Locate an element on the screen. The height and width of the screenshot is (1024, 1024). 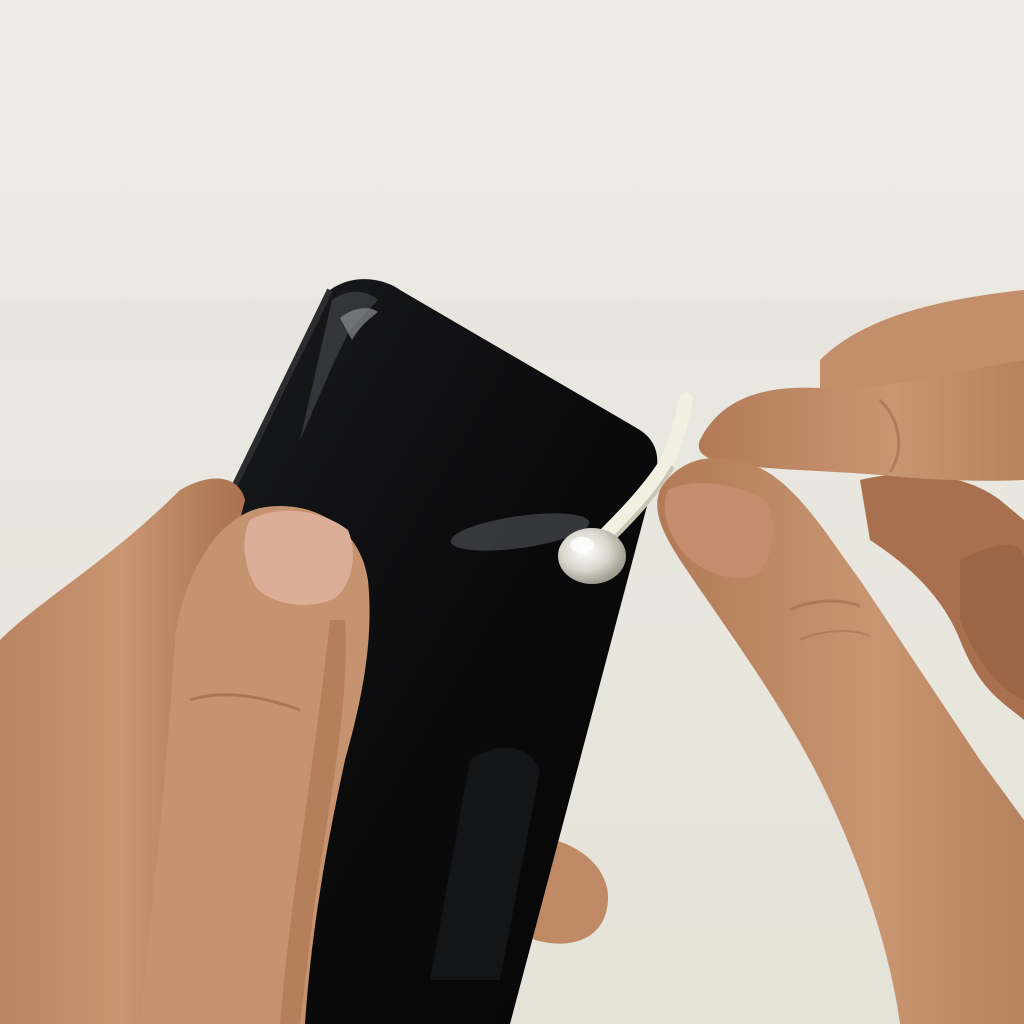
swab-tip is located at coordinates (592, 556).